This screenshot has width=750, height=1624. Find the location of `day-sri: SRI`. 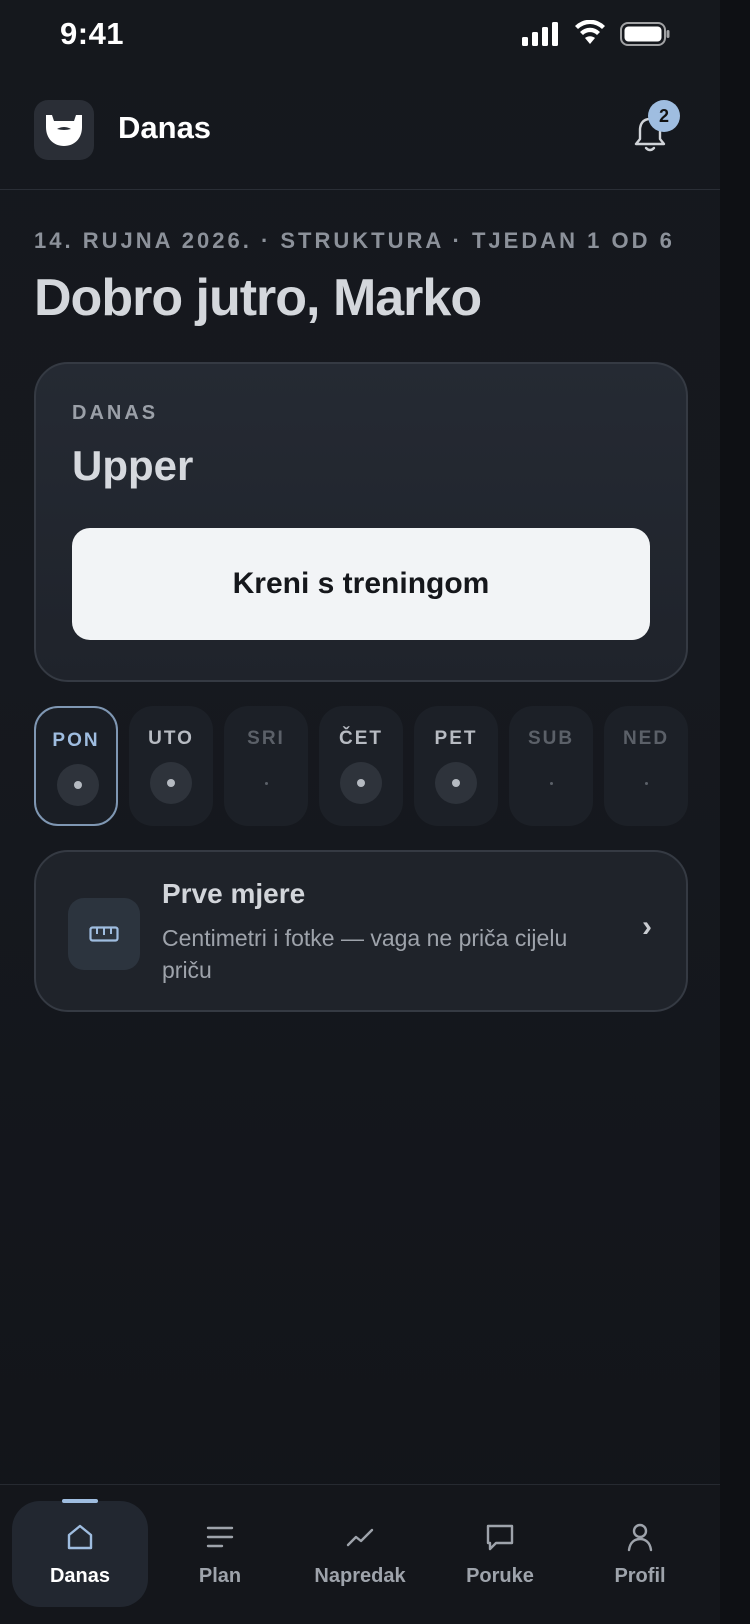

day-sri: SRI is located at coordinates (266, 766).